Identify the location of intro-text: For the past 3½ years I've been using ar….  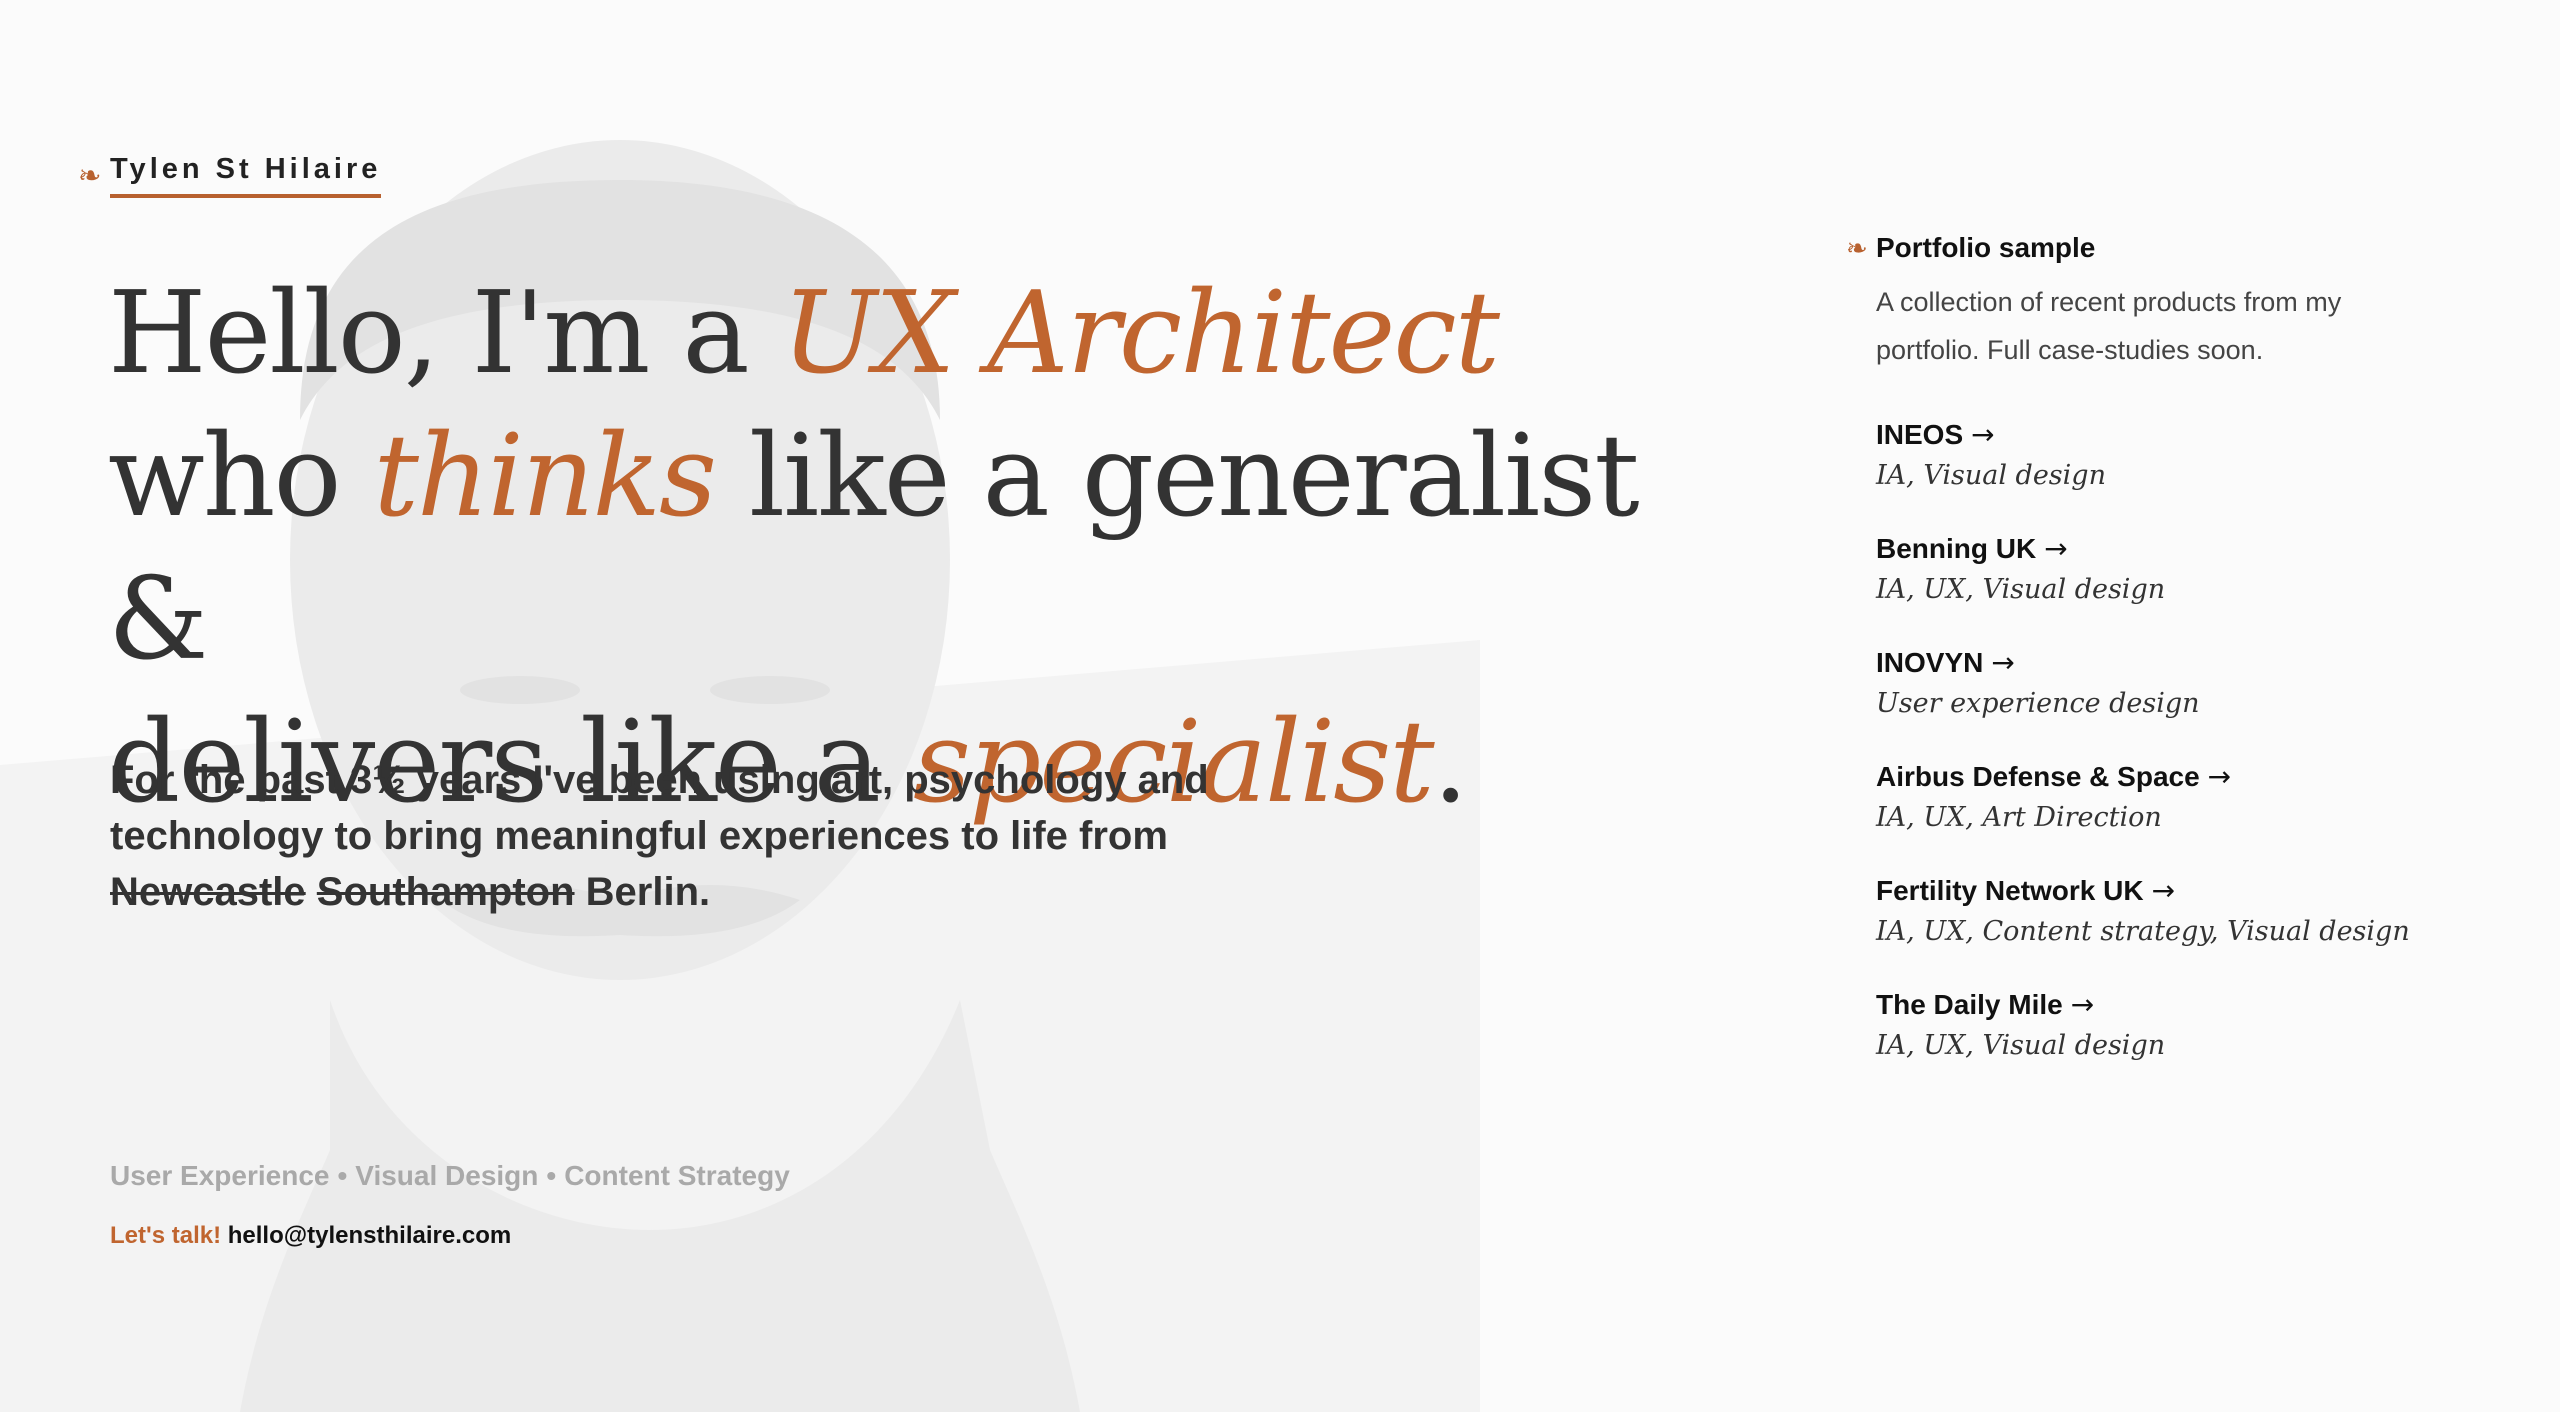
(659, 808).